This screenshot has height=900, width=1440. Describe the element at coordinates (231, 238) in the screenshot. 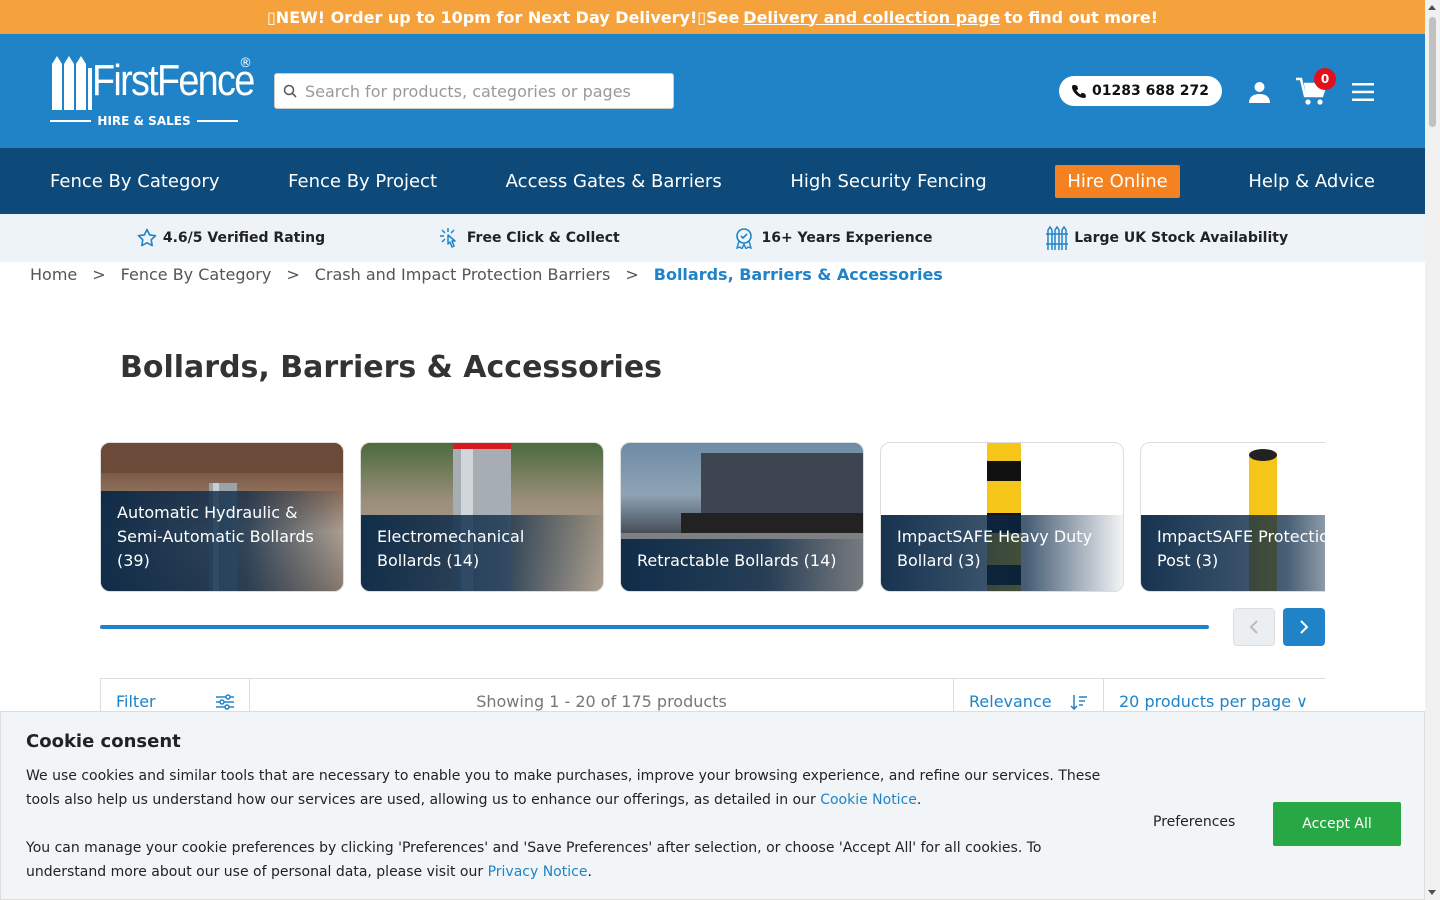

I see `usp-rating: 4.6/5 Verified Rating` at that location.